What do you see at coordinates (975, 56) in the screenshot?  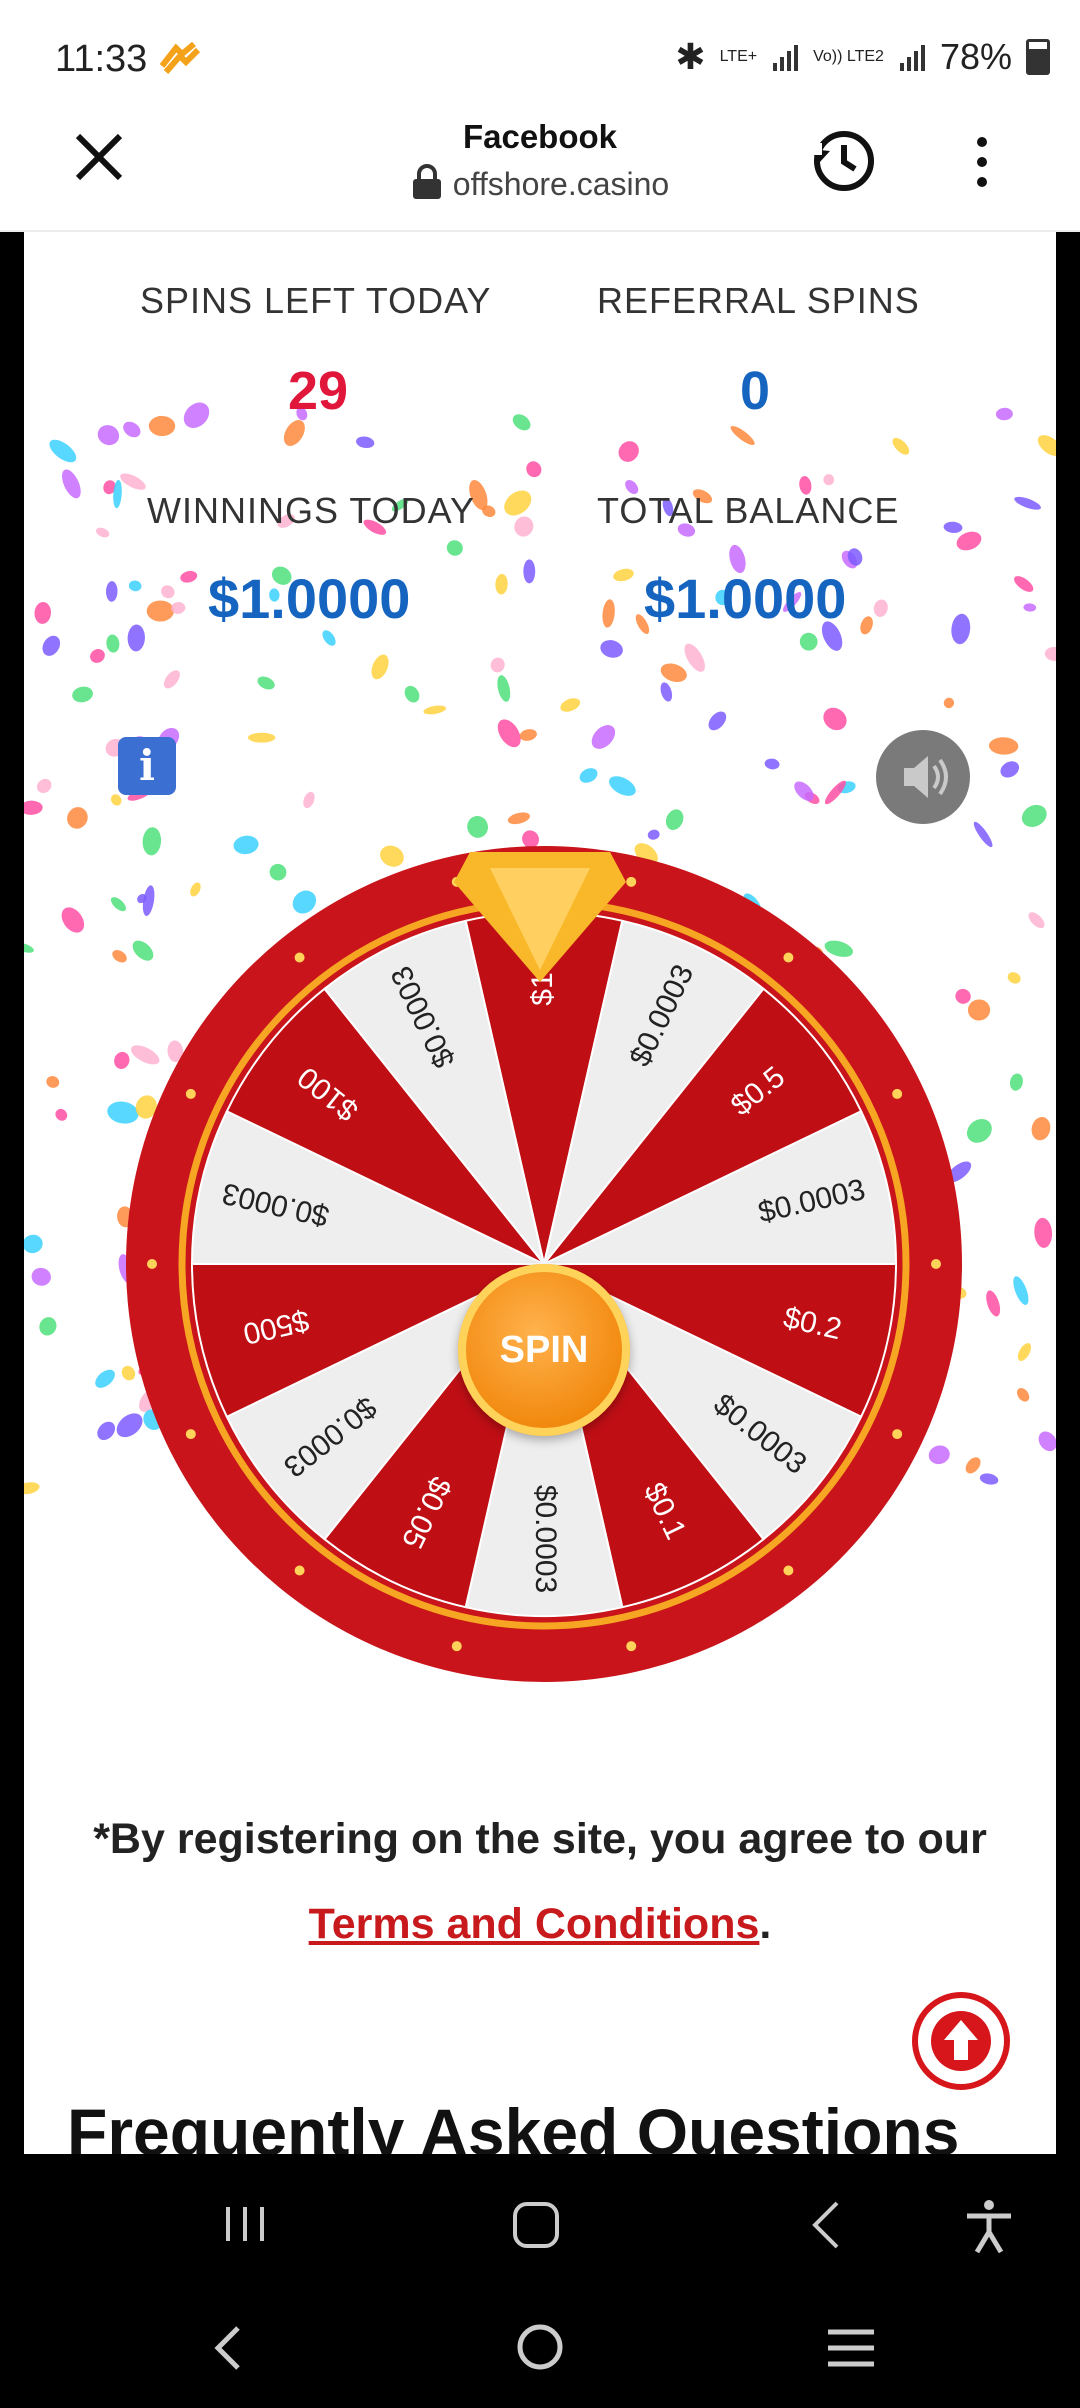 I see `battery-level: 78%` at bounding box center [975, 56].